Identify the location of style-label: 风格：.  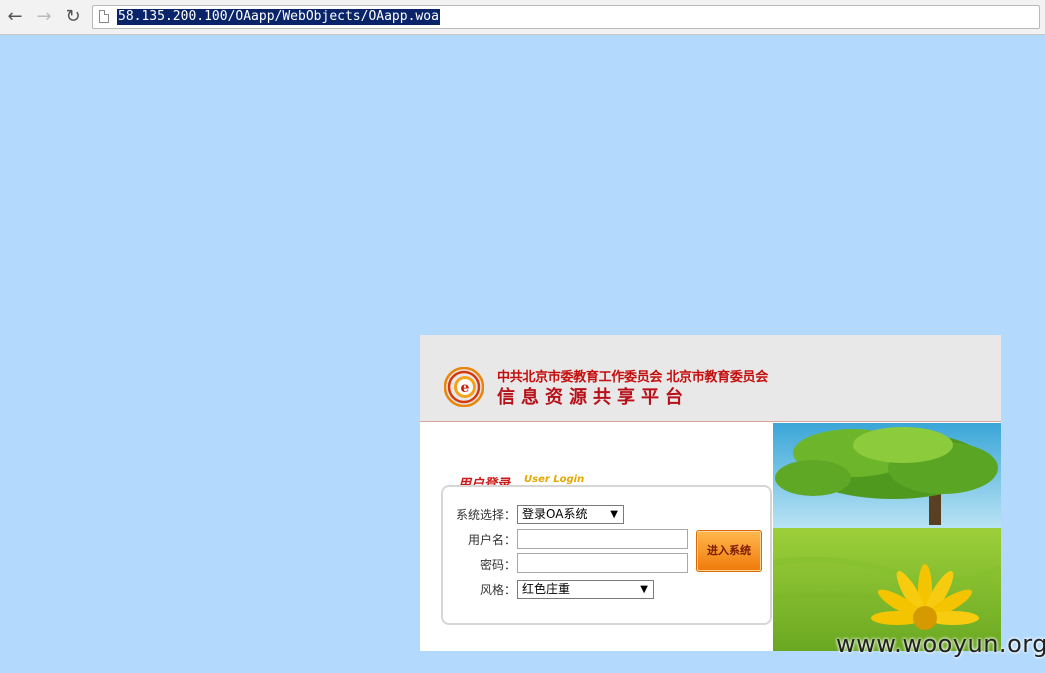
(497, 590).